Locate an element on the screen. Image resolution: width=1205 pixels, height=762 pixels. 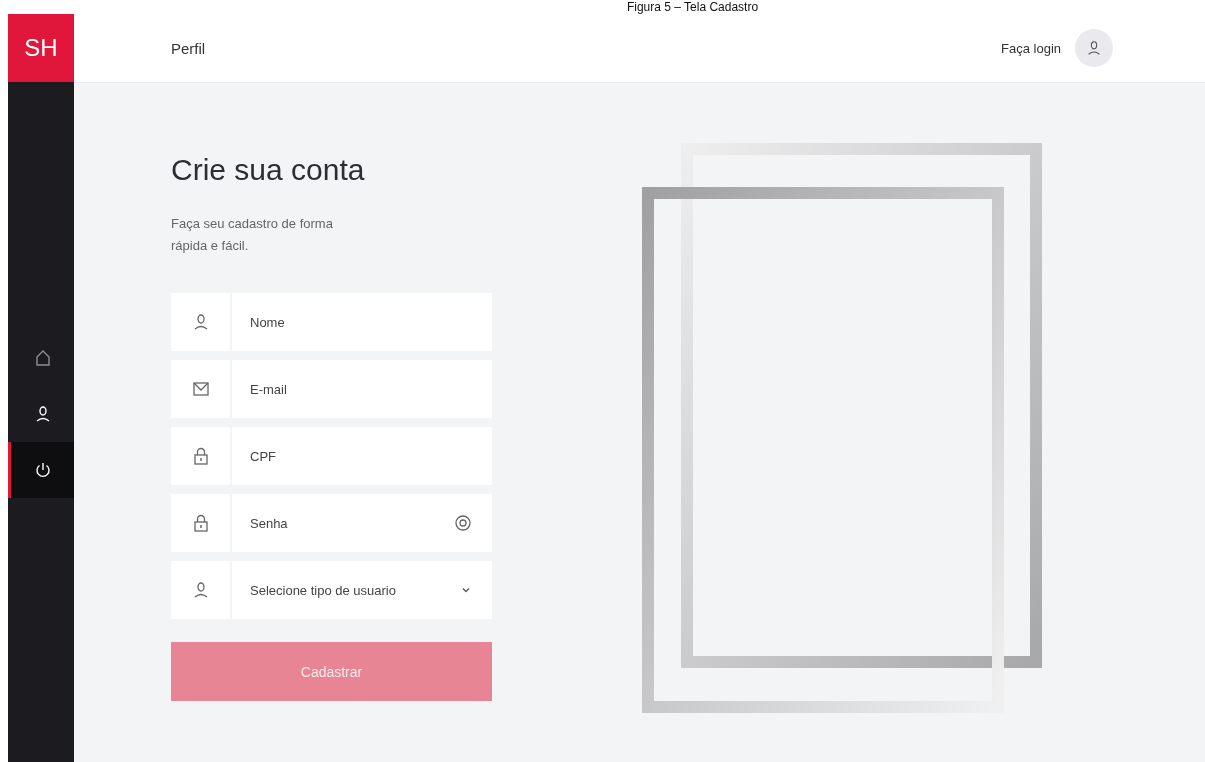
avatar-button is located at coordinates (1094, 48).